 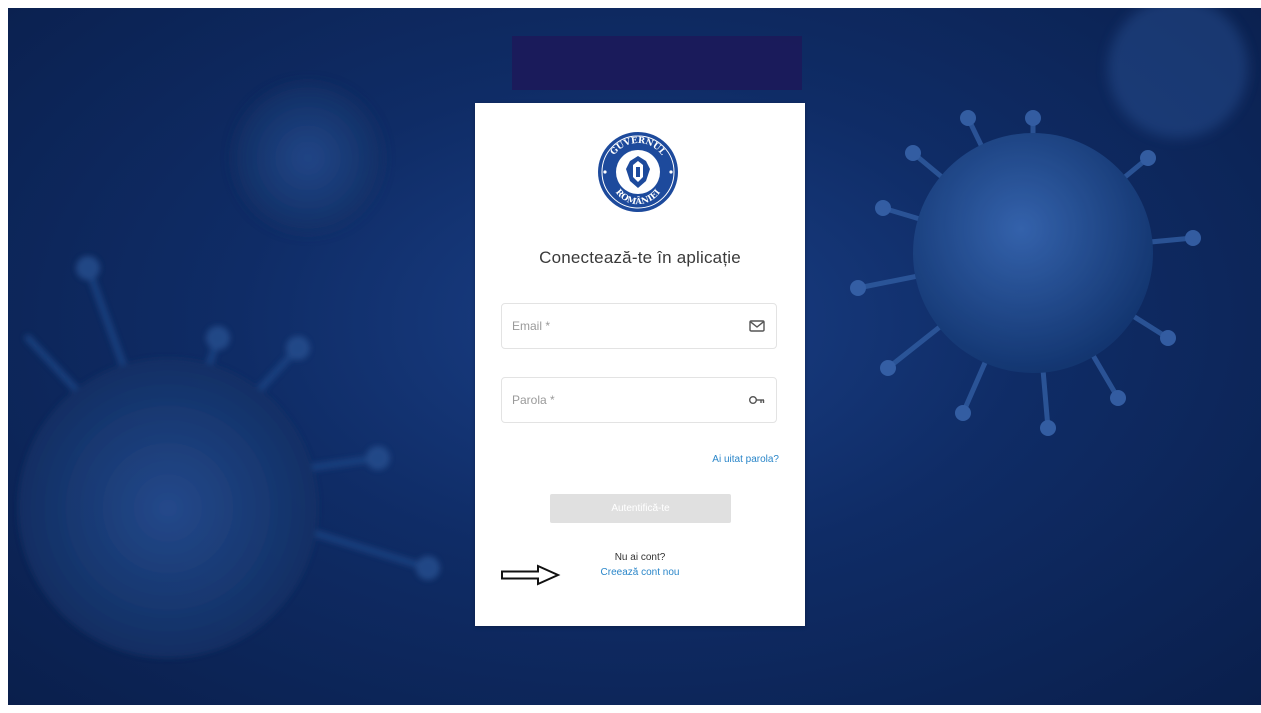 What do you see at coordinates (622, 400) in the screenshot?
I see `password-input` at bounding box center [622, 400].